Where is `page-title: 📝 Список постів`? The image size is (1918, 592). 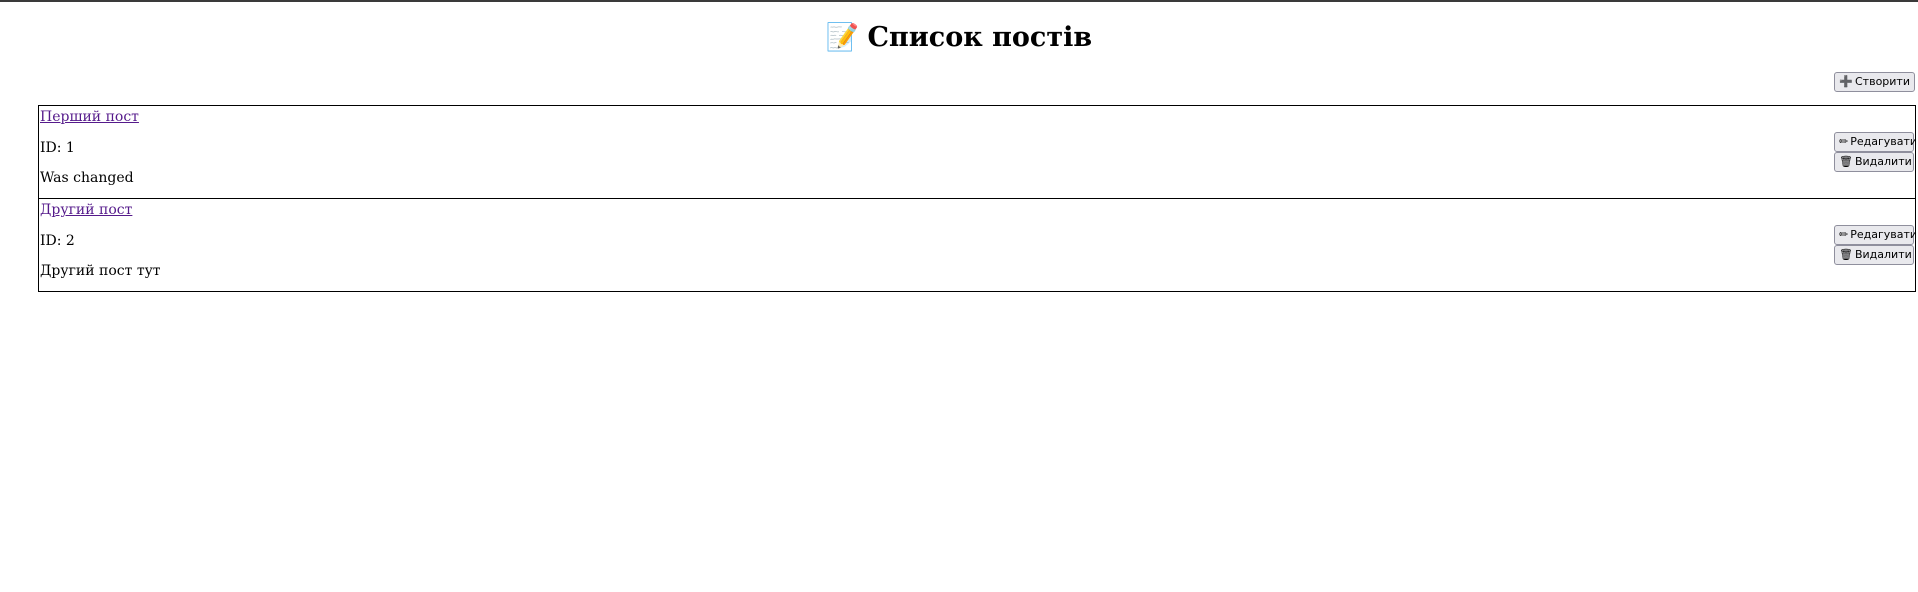
page-title: 📝 Список постів is located at coordinates (959, 38).